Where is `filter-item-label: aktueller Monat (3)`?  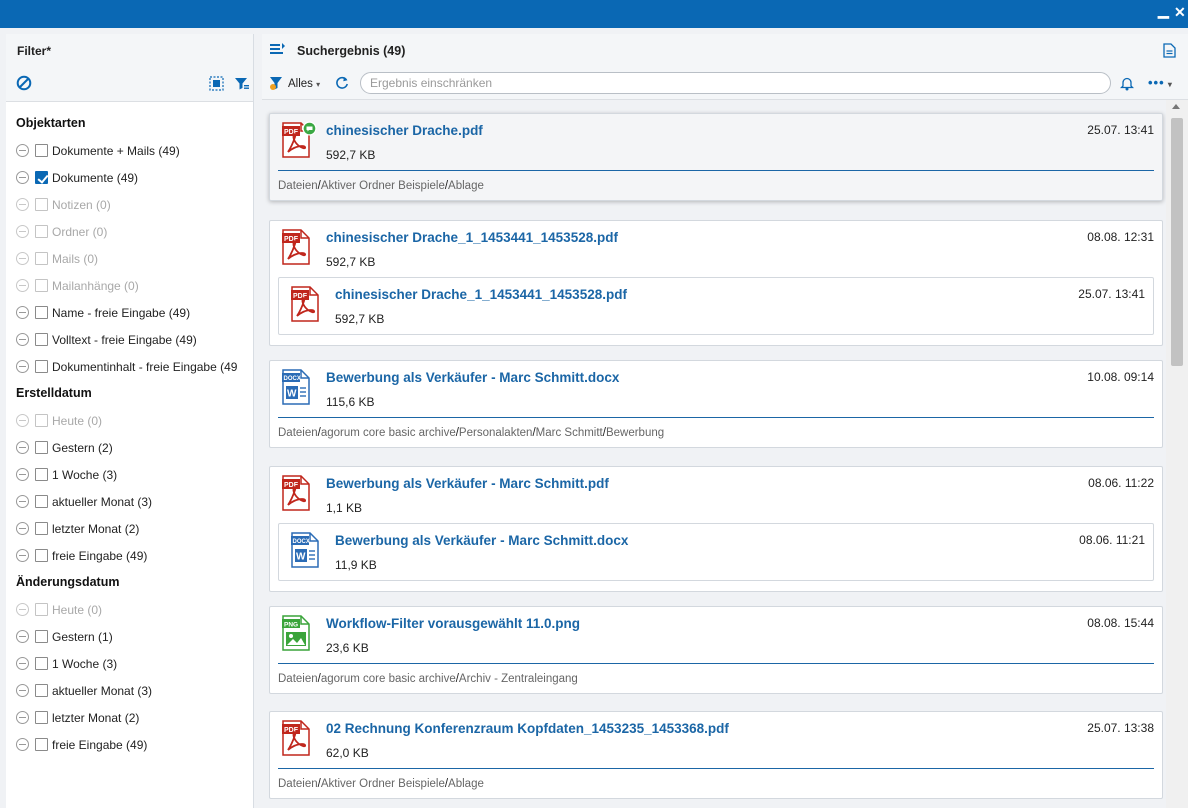 filter-item-label: aktueller Monat (3) is located at coordinates (102, 501).